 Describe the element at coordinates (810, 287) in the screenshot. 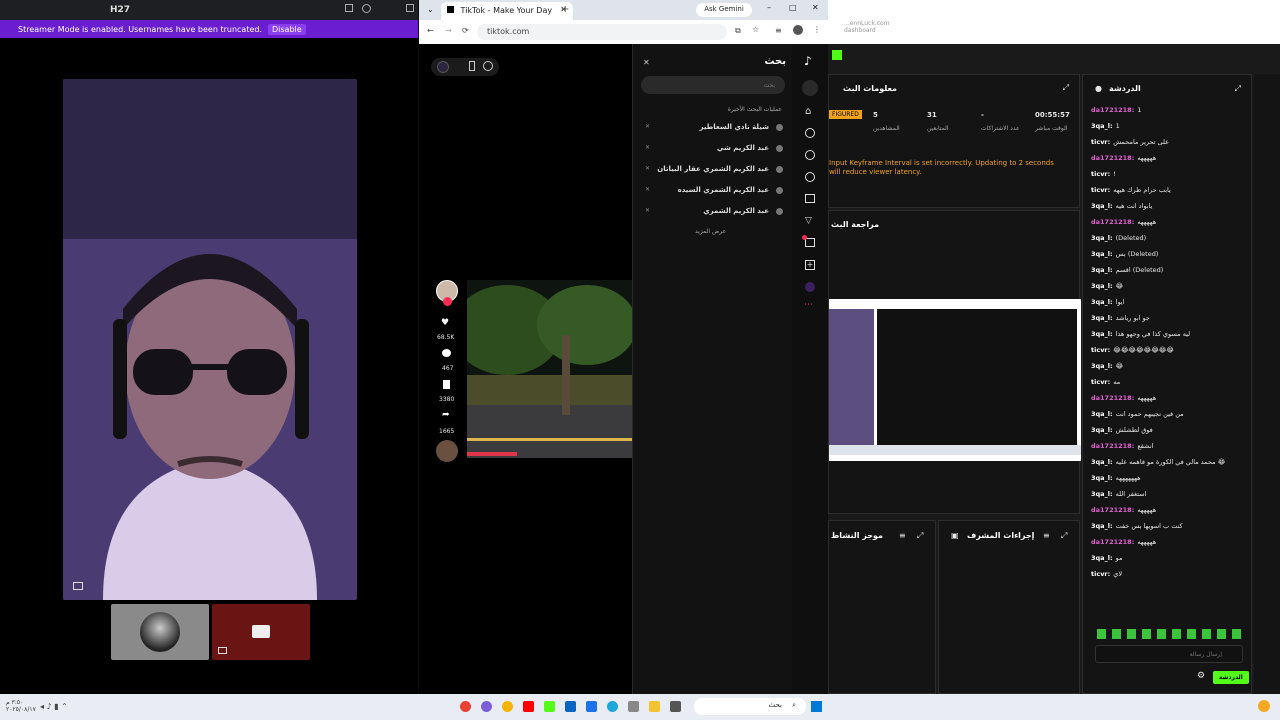

I see `profile-avatar-icon` at that location.